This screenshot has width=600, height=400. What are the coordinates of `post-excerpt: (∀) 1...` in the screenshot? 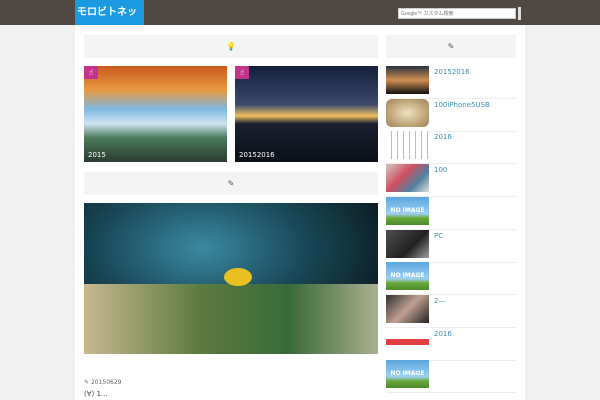 It's located at (96, 394).